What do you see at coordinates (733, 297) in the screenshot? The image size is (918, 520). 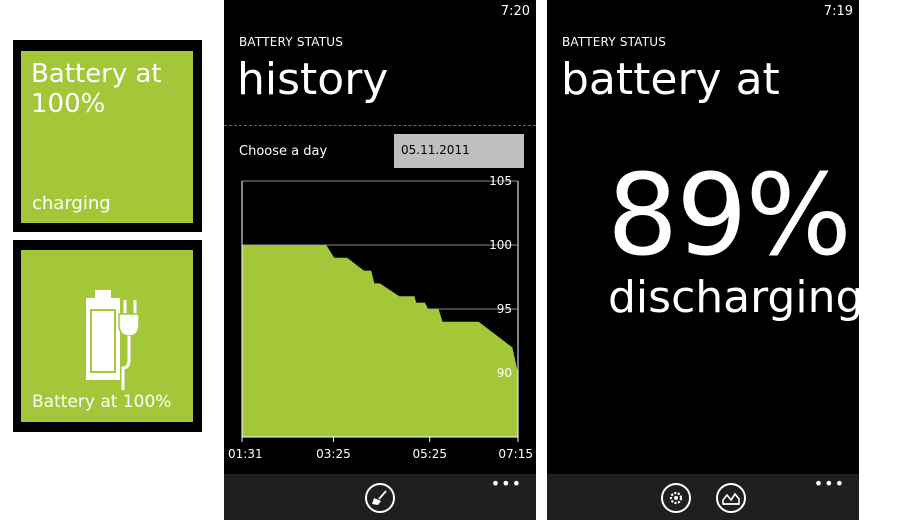 I see `battery-state: discharging` at bounding box center [733, 297].